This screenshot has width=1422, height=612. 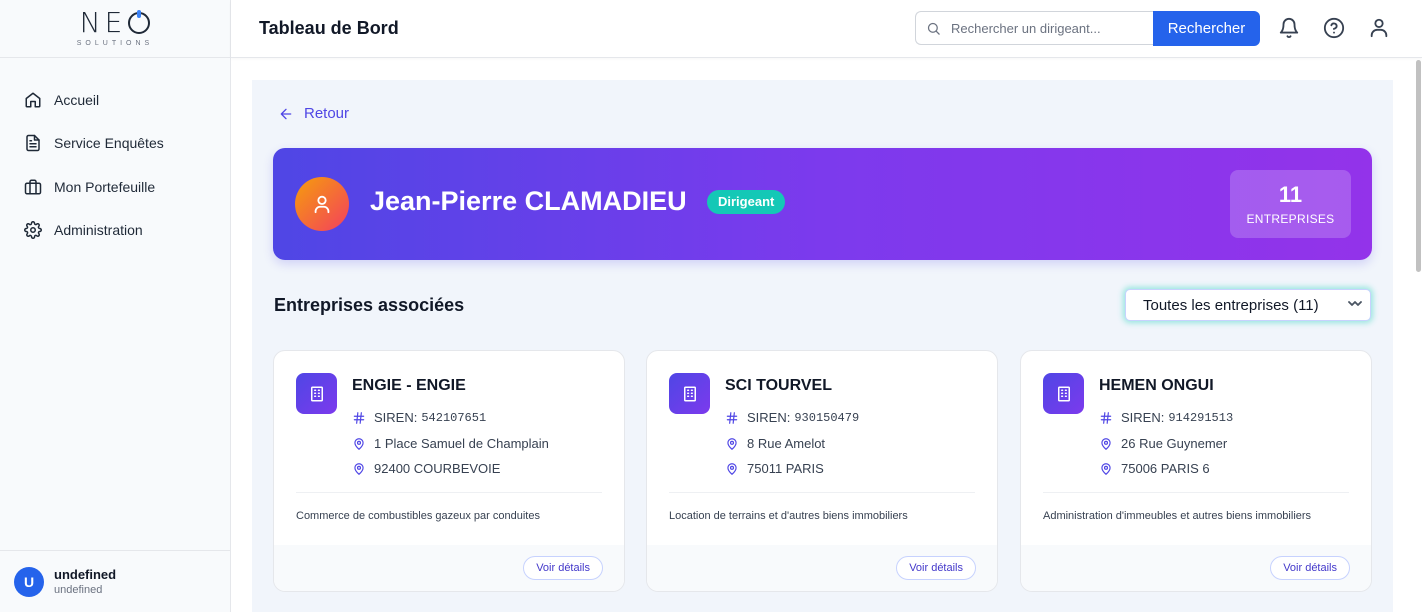 What do you see at coordinates (1156, 385) in the screenshot?
I see `company-name: HEMEN ONGUI` at bounding box center [1156, 385].